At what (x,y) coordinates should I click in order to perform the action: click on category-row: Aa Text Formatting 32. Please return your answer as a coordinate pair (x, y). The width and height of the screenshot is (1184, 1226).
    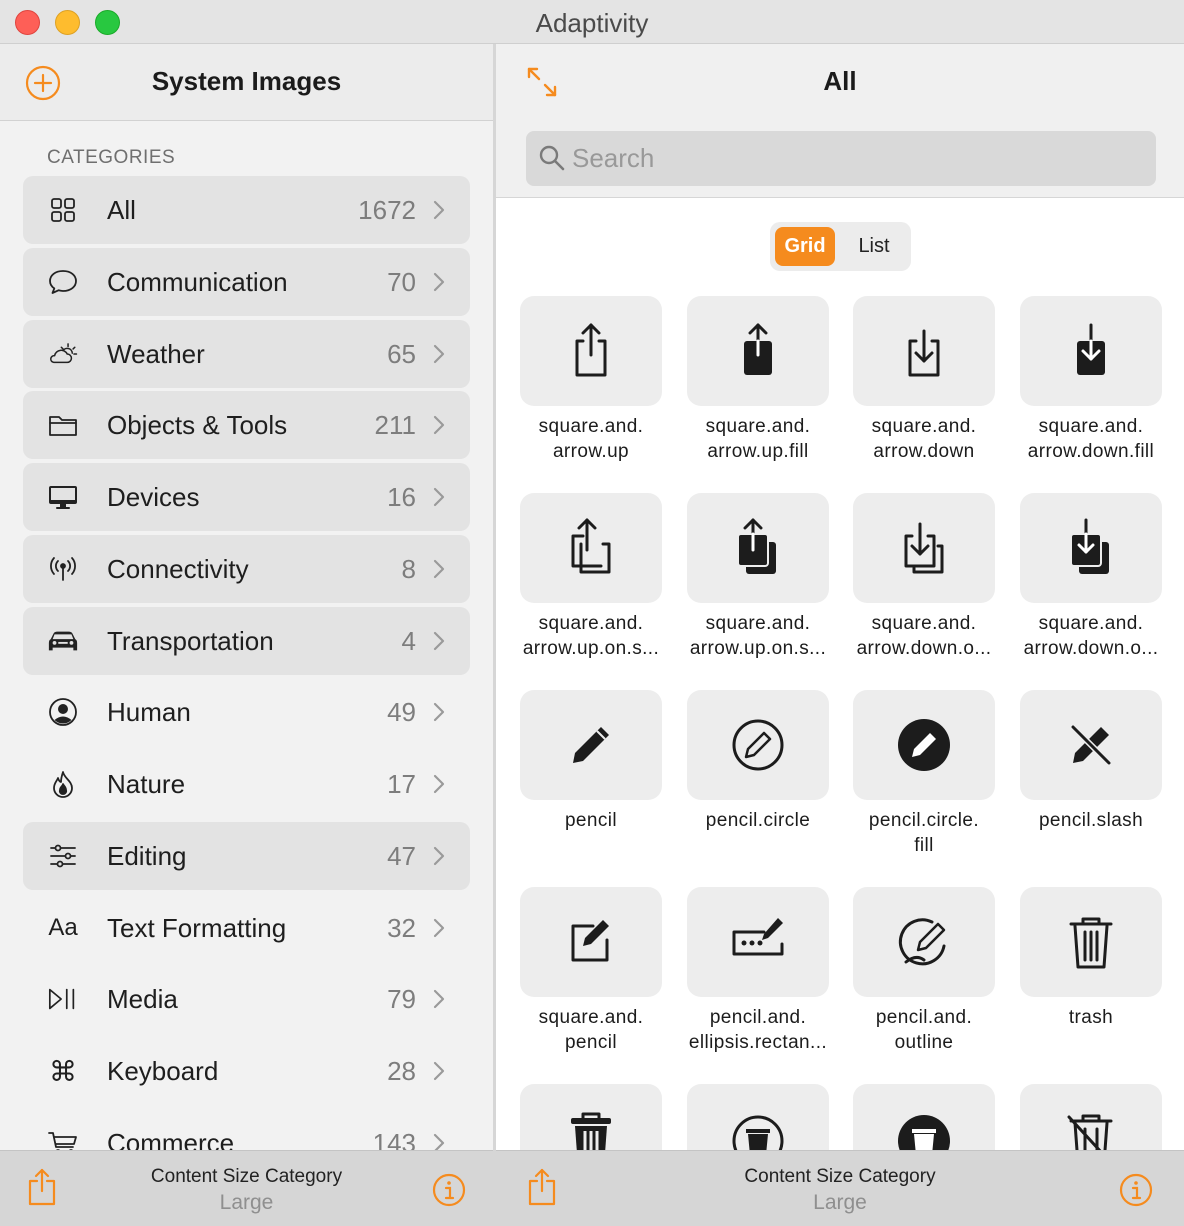
    Looking at the image, I should click on (246, 928).